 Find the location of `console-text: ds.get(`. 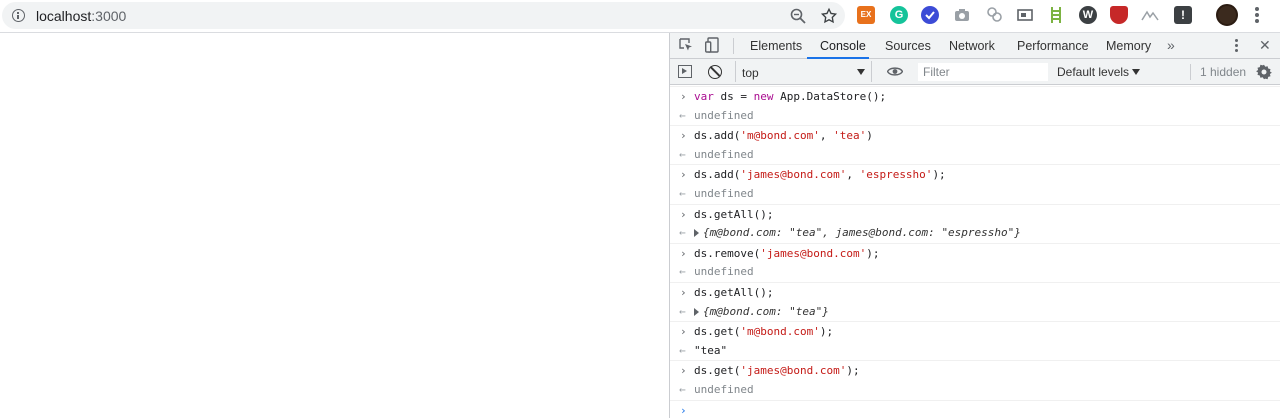

console-text: ds.get( is located at coordinates (717, 332).